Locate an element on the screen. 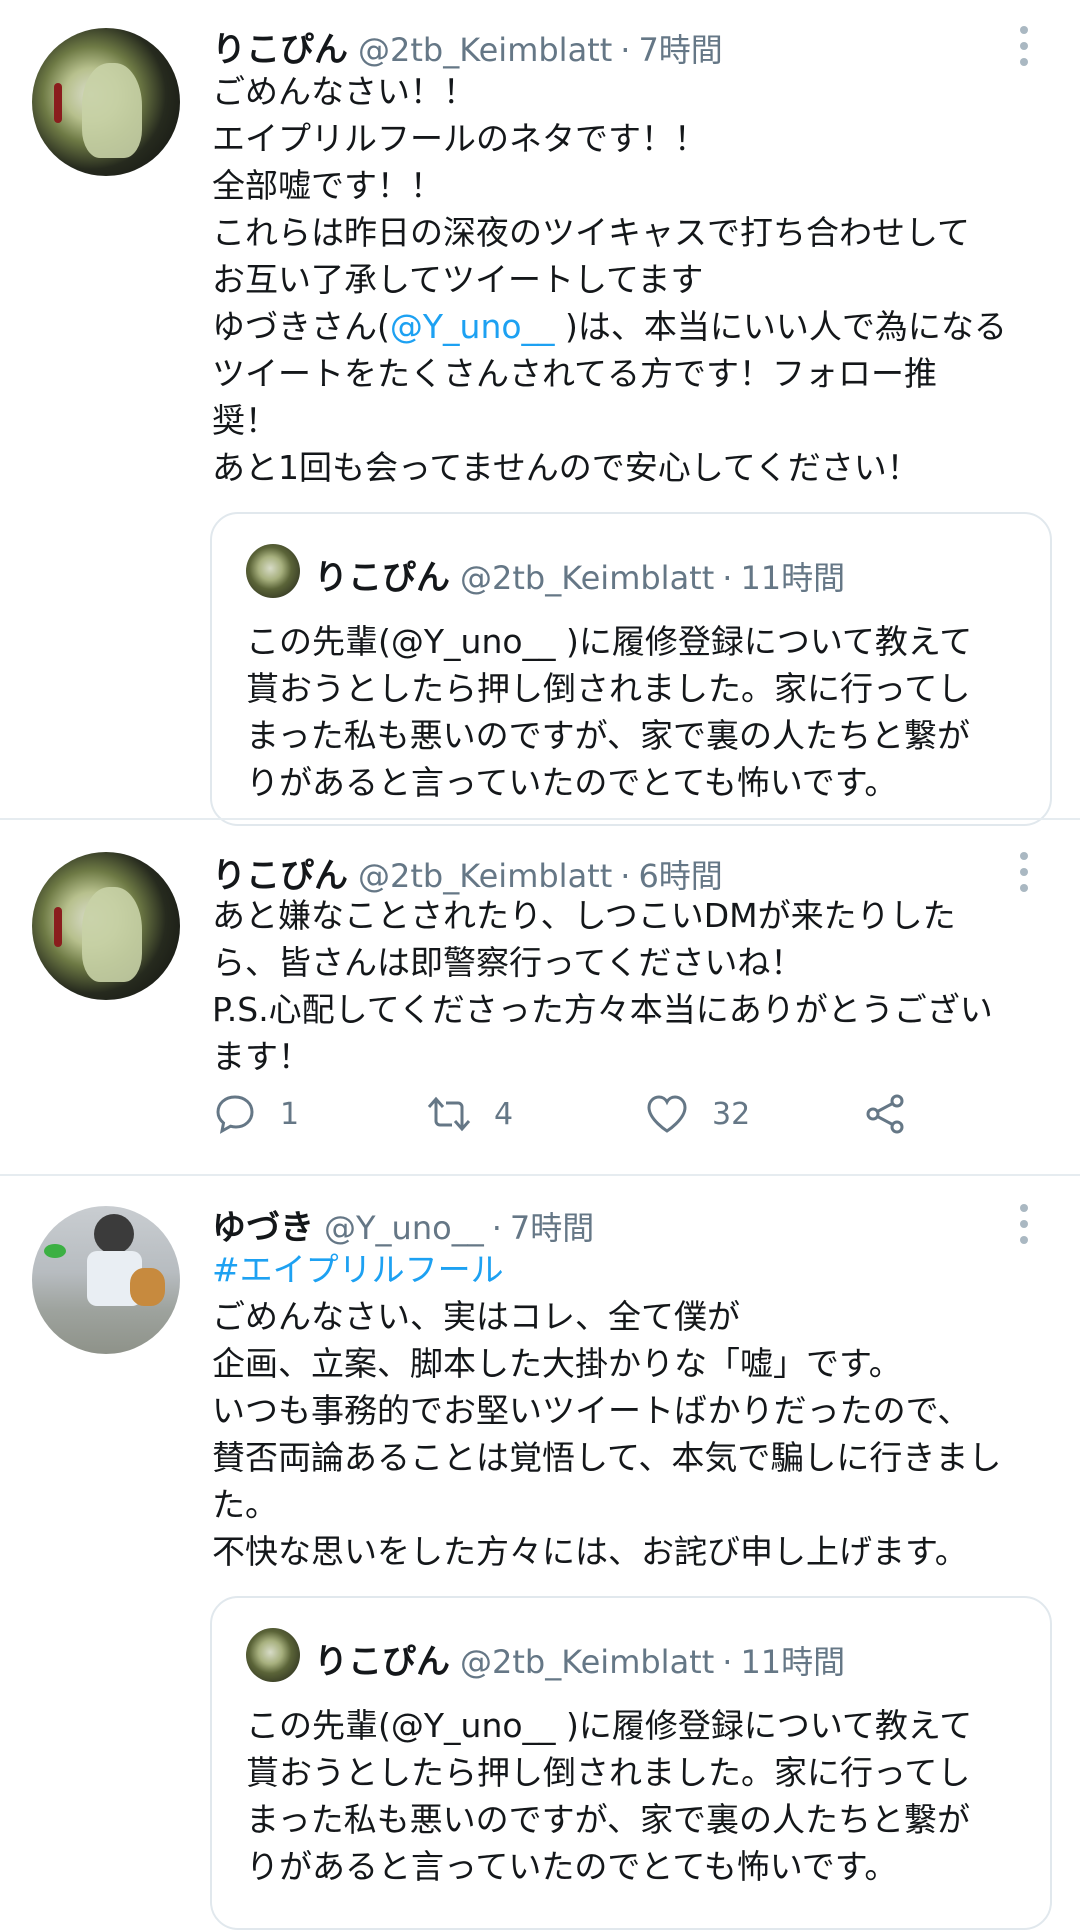  timestamp: 6時間 is located at coordinates (680, 874).